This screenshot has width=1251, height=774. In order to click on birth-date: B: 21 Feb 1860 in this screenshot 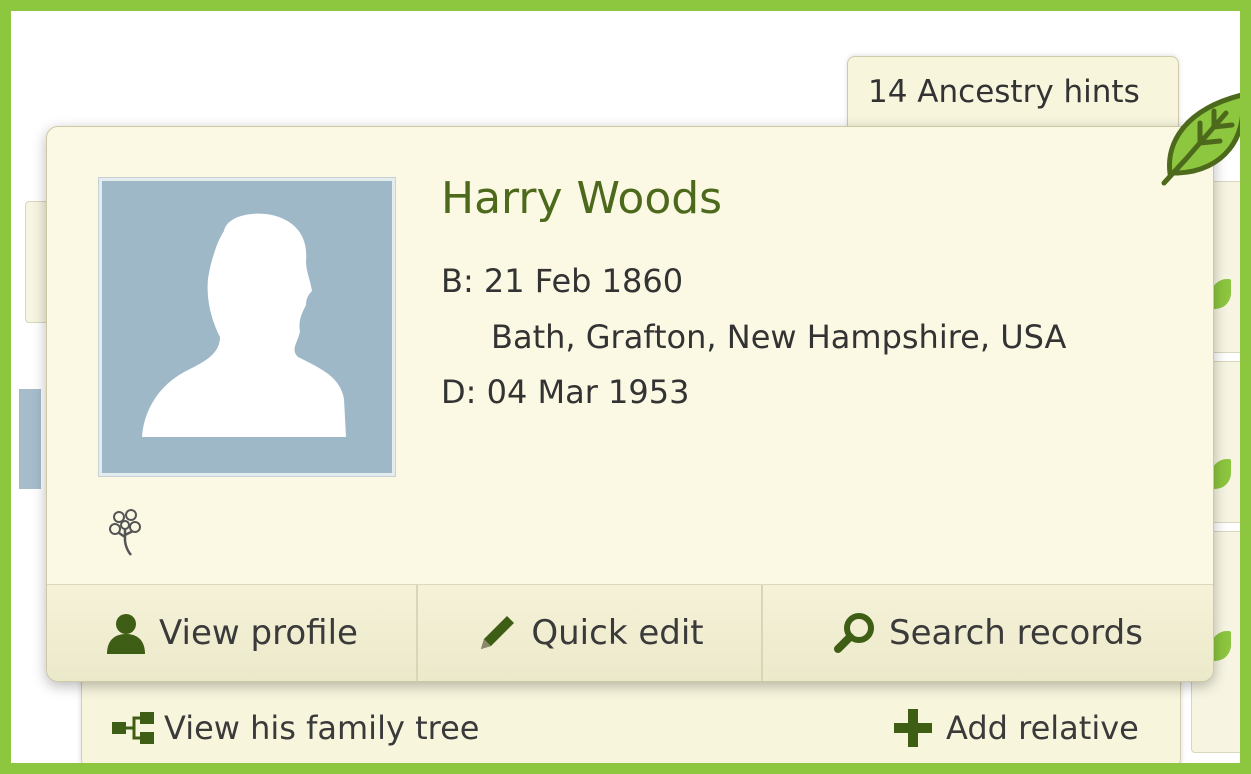, I will do `click(562, 281)`.